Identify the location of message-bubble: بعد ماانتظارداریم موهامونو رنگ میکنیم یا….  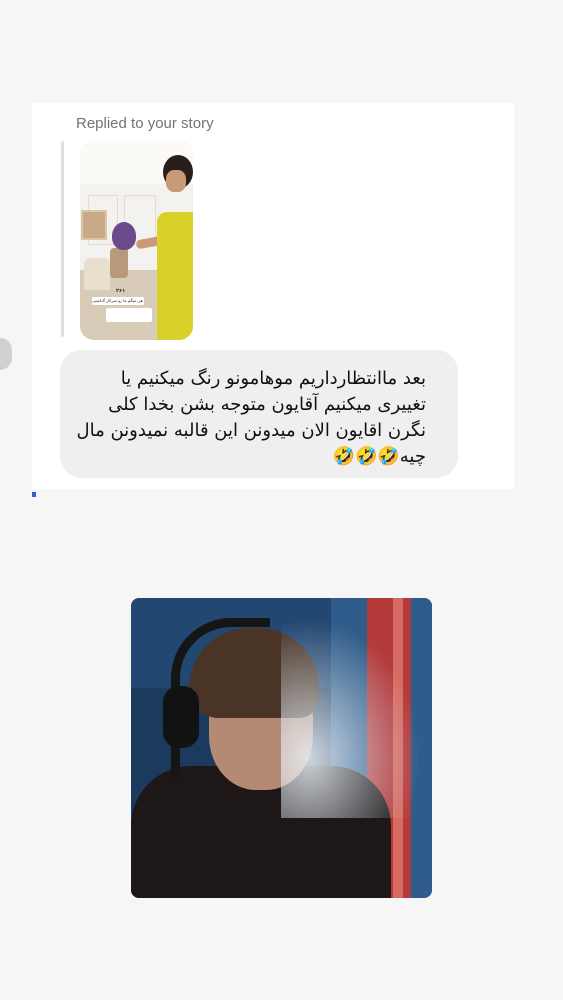
(259, 414).